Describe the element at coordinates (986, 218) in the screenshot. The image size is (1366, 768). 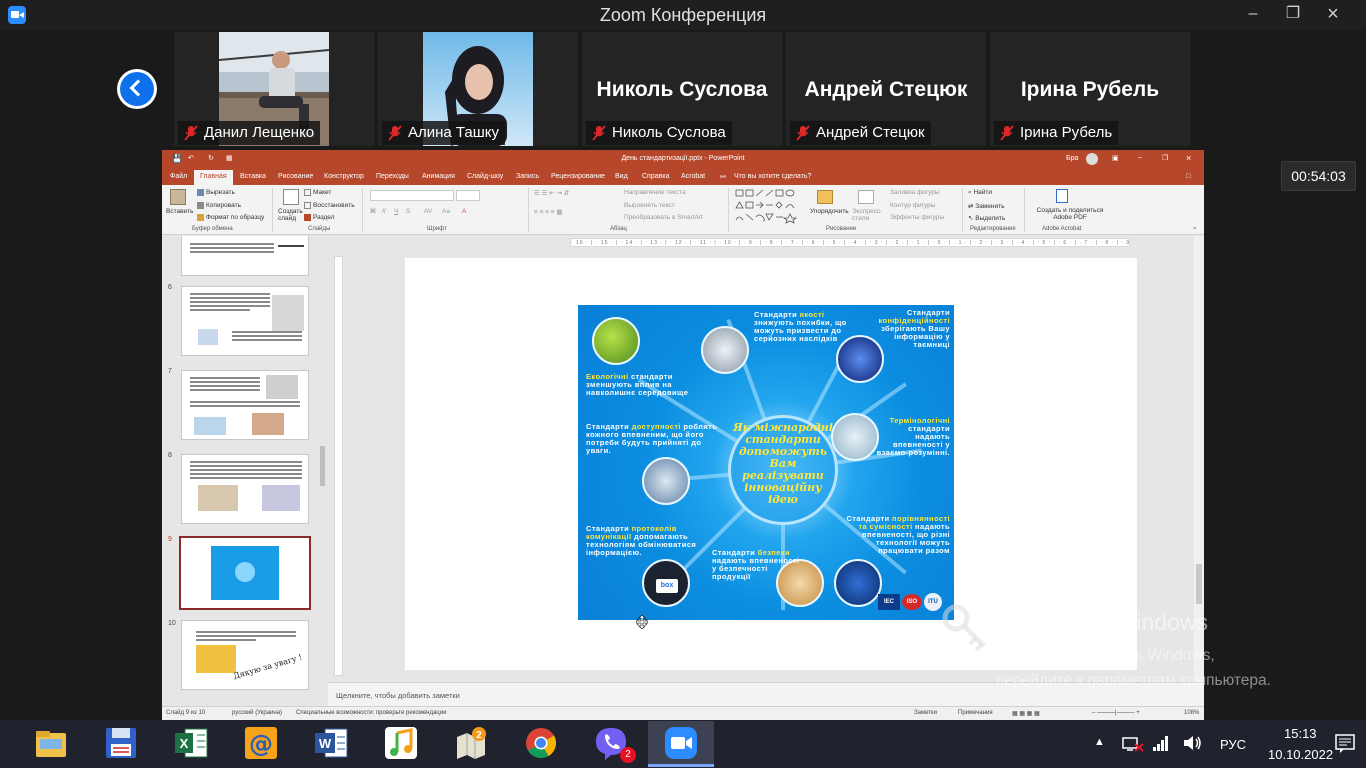
I see `select-button: ↖ Выделить` at that location.